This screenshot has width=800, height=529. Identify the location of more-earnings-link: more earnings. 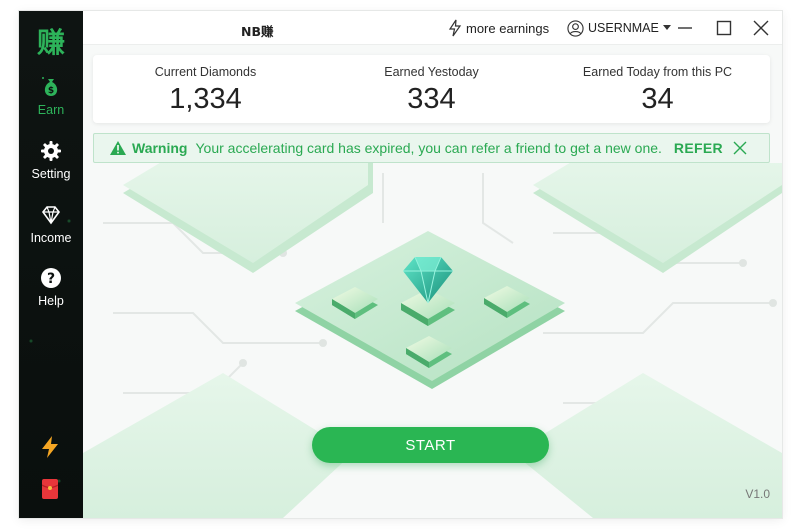
(498, 28).